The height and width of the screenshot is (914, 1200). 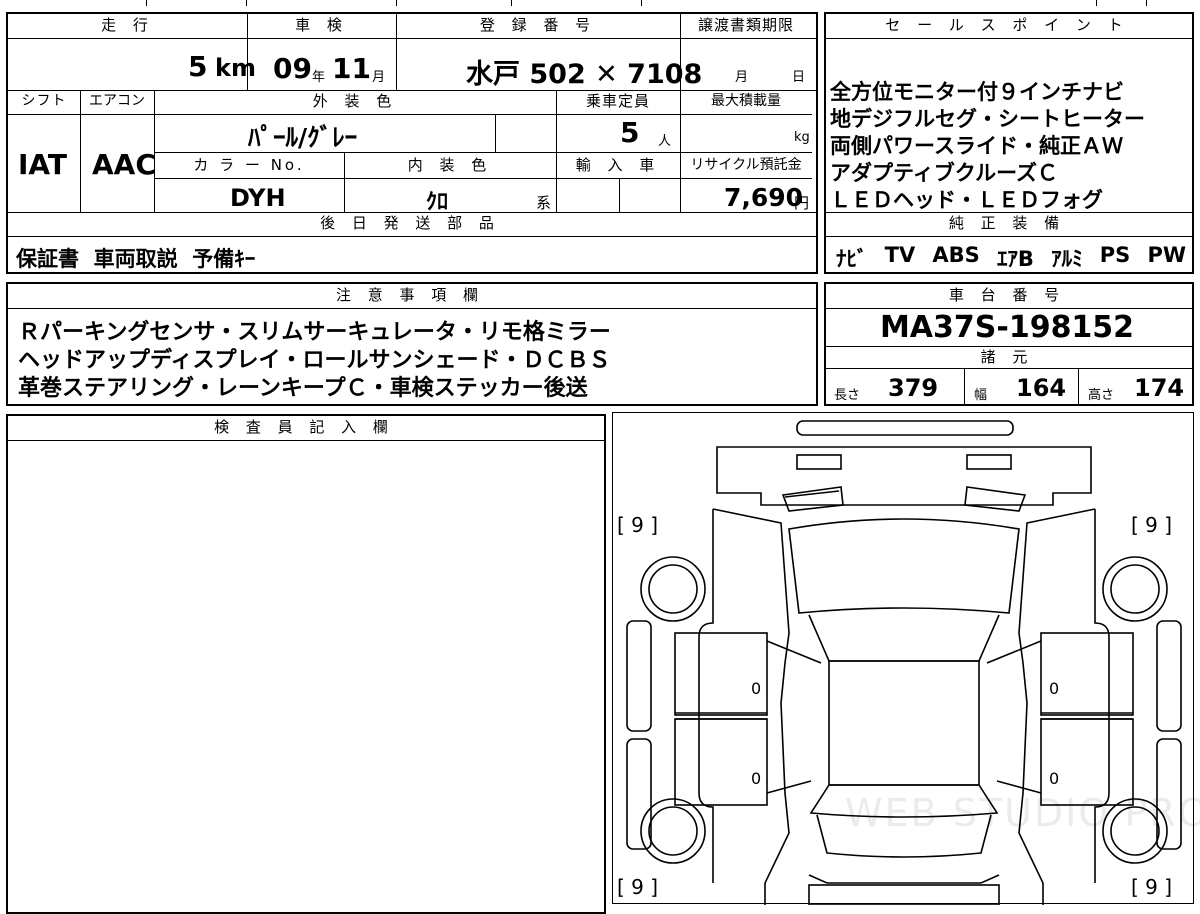 What do you see at coordinates (43, 164) in the screenshot?
I see `shift-value: IAT` at bounding box center [43, 164].